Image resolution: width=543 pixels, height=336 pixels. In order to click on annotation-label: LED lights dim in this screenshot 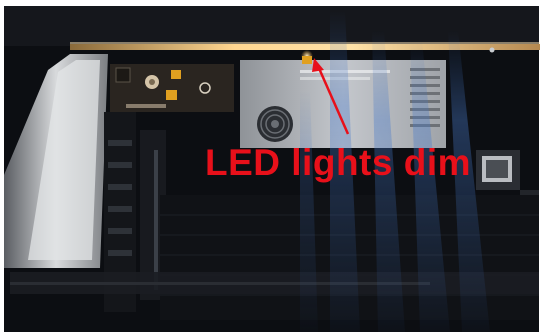, I will do `click(338, 162)`.